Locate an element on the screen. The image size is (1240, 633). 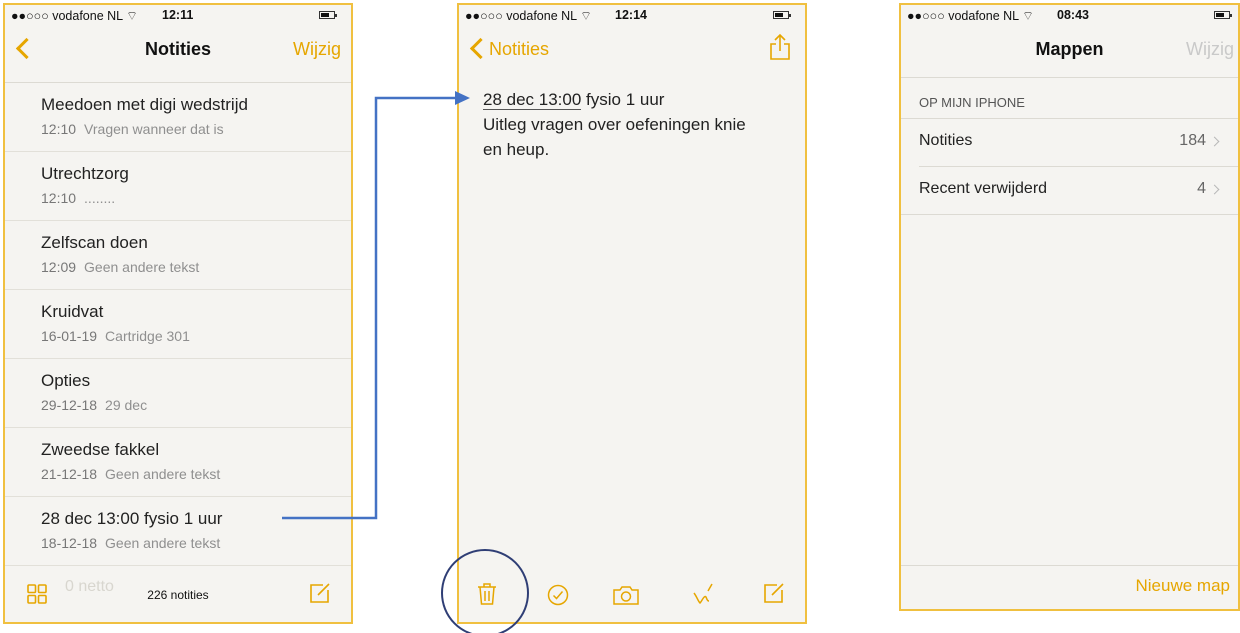
arrow-connector is located at coordinates (369, 308).